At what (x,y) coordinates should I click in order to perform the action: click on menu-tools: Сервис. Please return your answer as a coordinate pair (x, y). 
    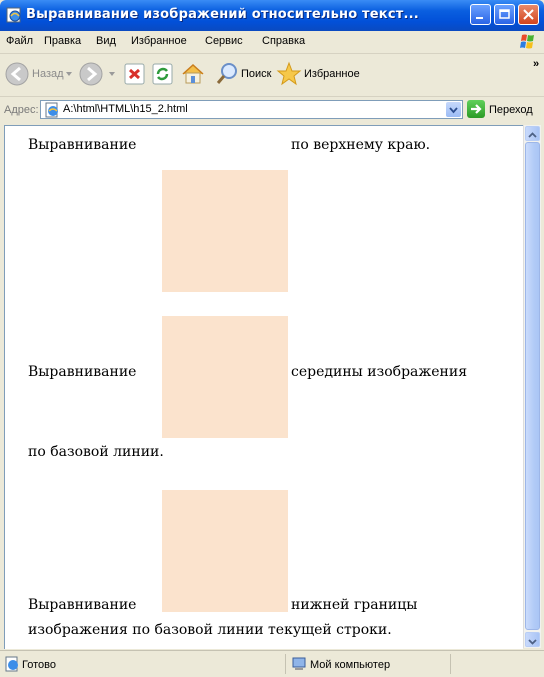
    Looking at the image, I should click on (224, 41).